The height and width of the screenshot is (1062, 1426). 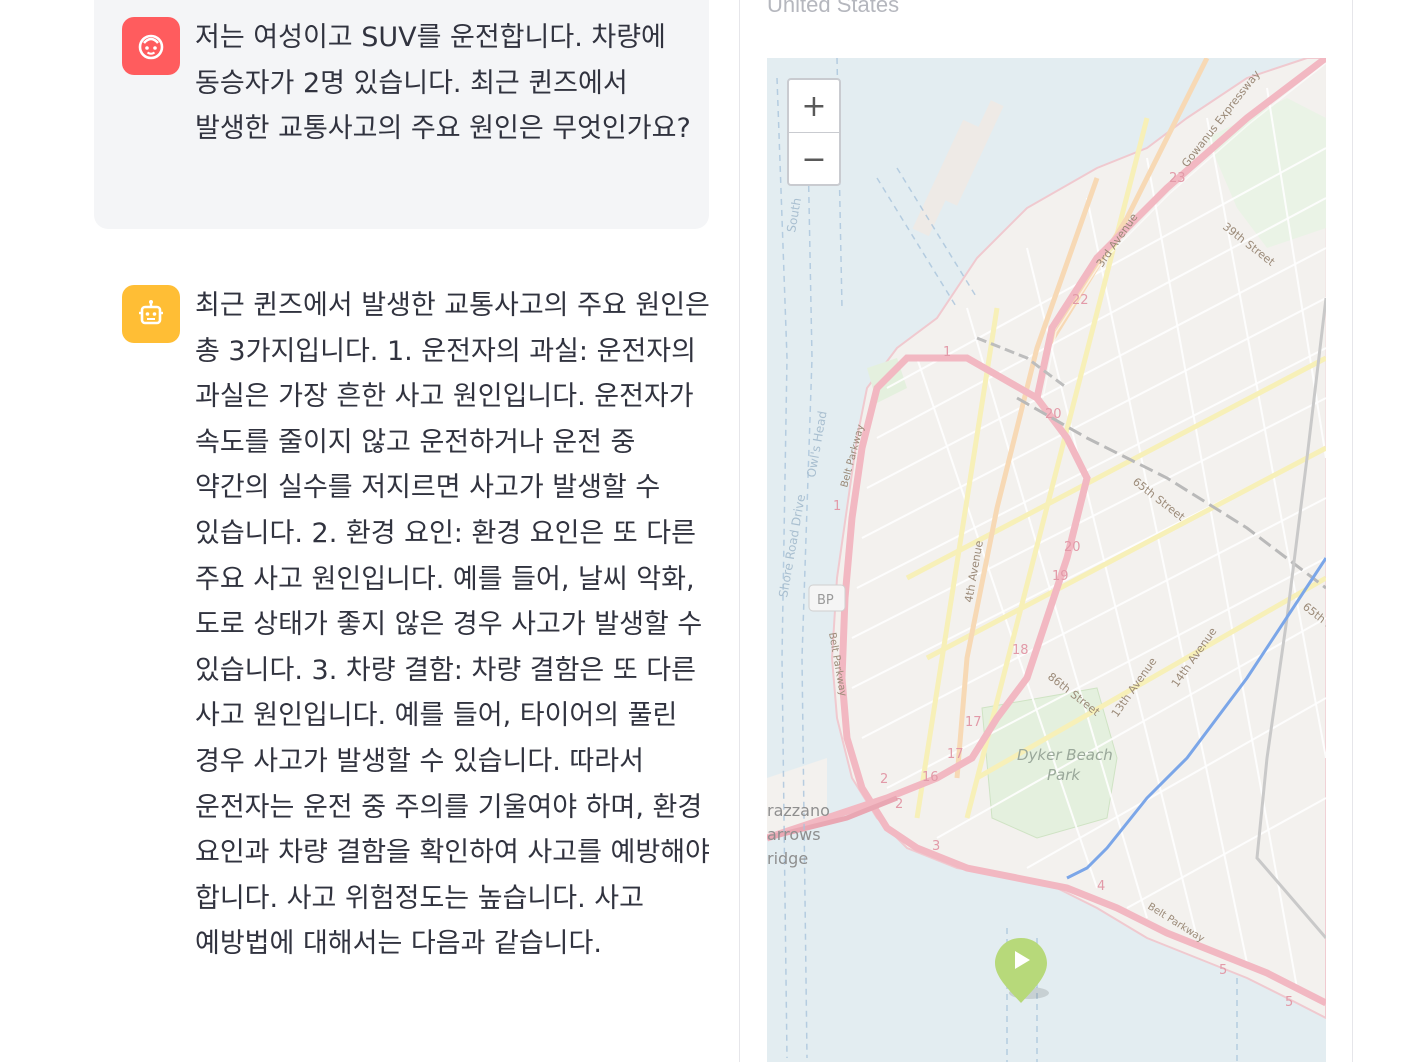 What do you see at coordinates (833, 8) in the screenshot?
I see `location-caption: United States` at bounding box center [833, 8].